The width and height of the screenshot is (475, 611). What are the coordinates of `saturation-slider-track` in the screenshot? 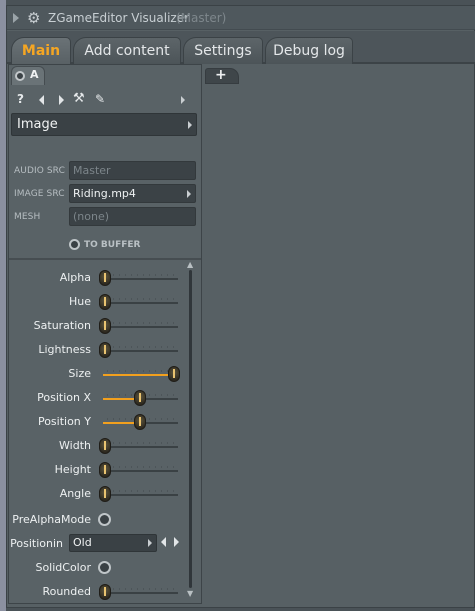 It's located at (140, 327).